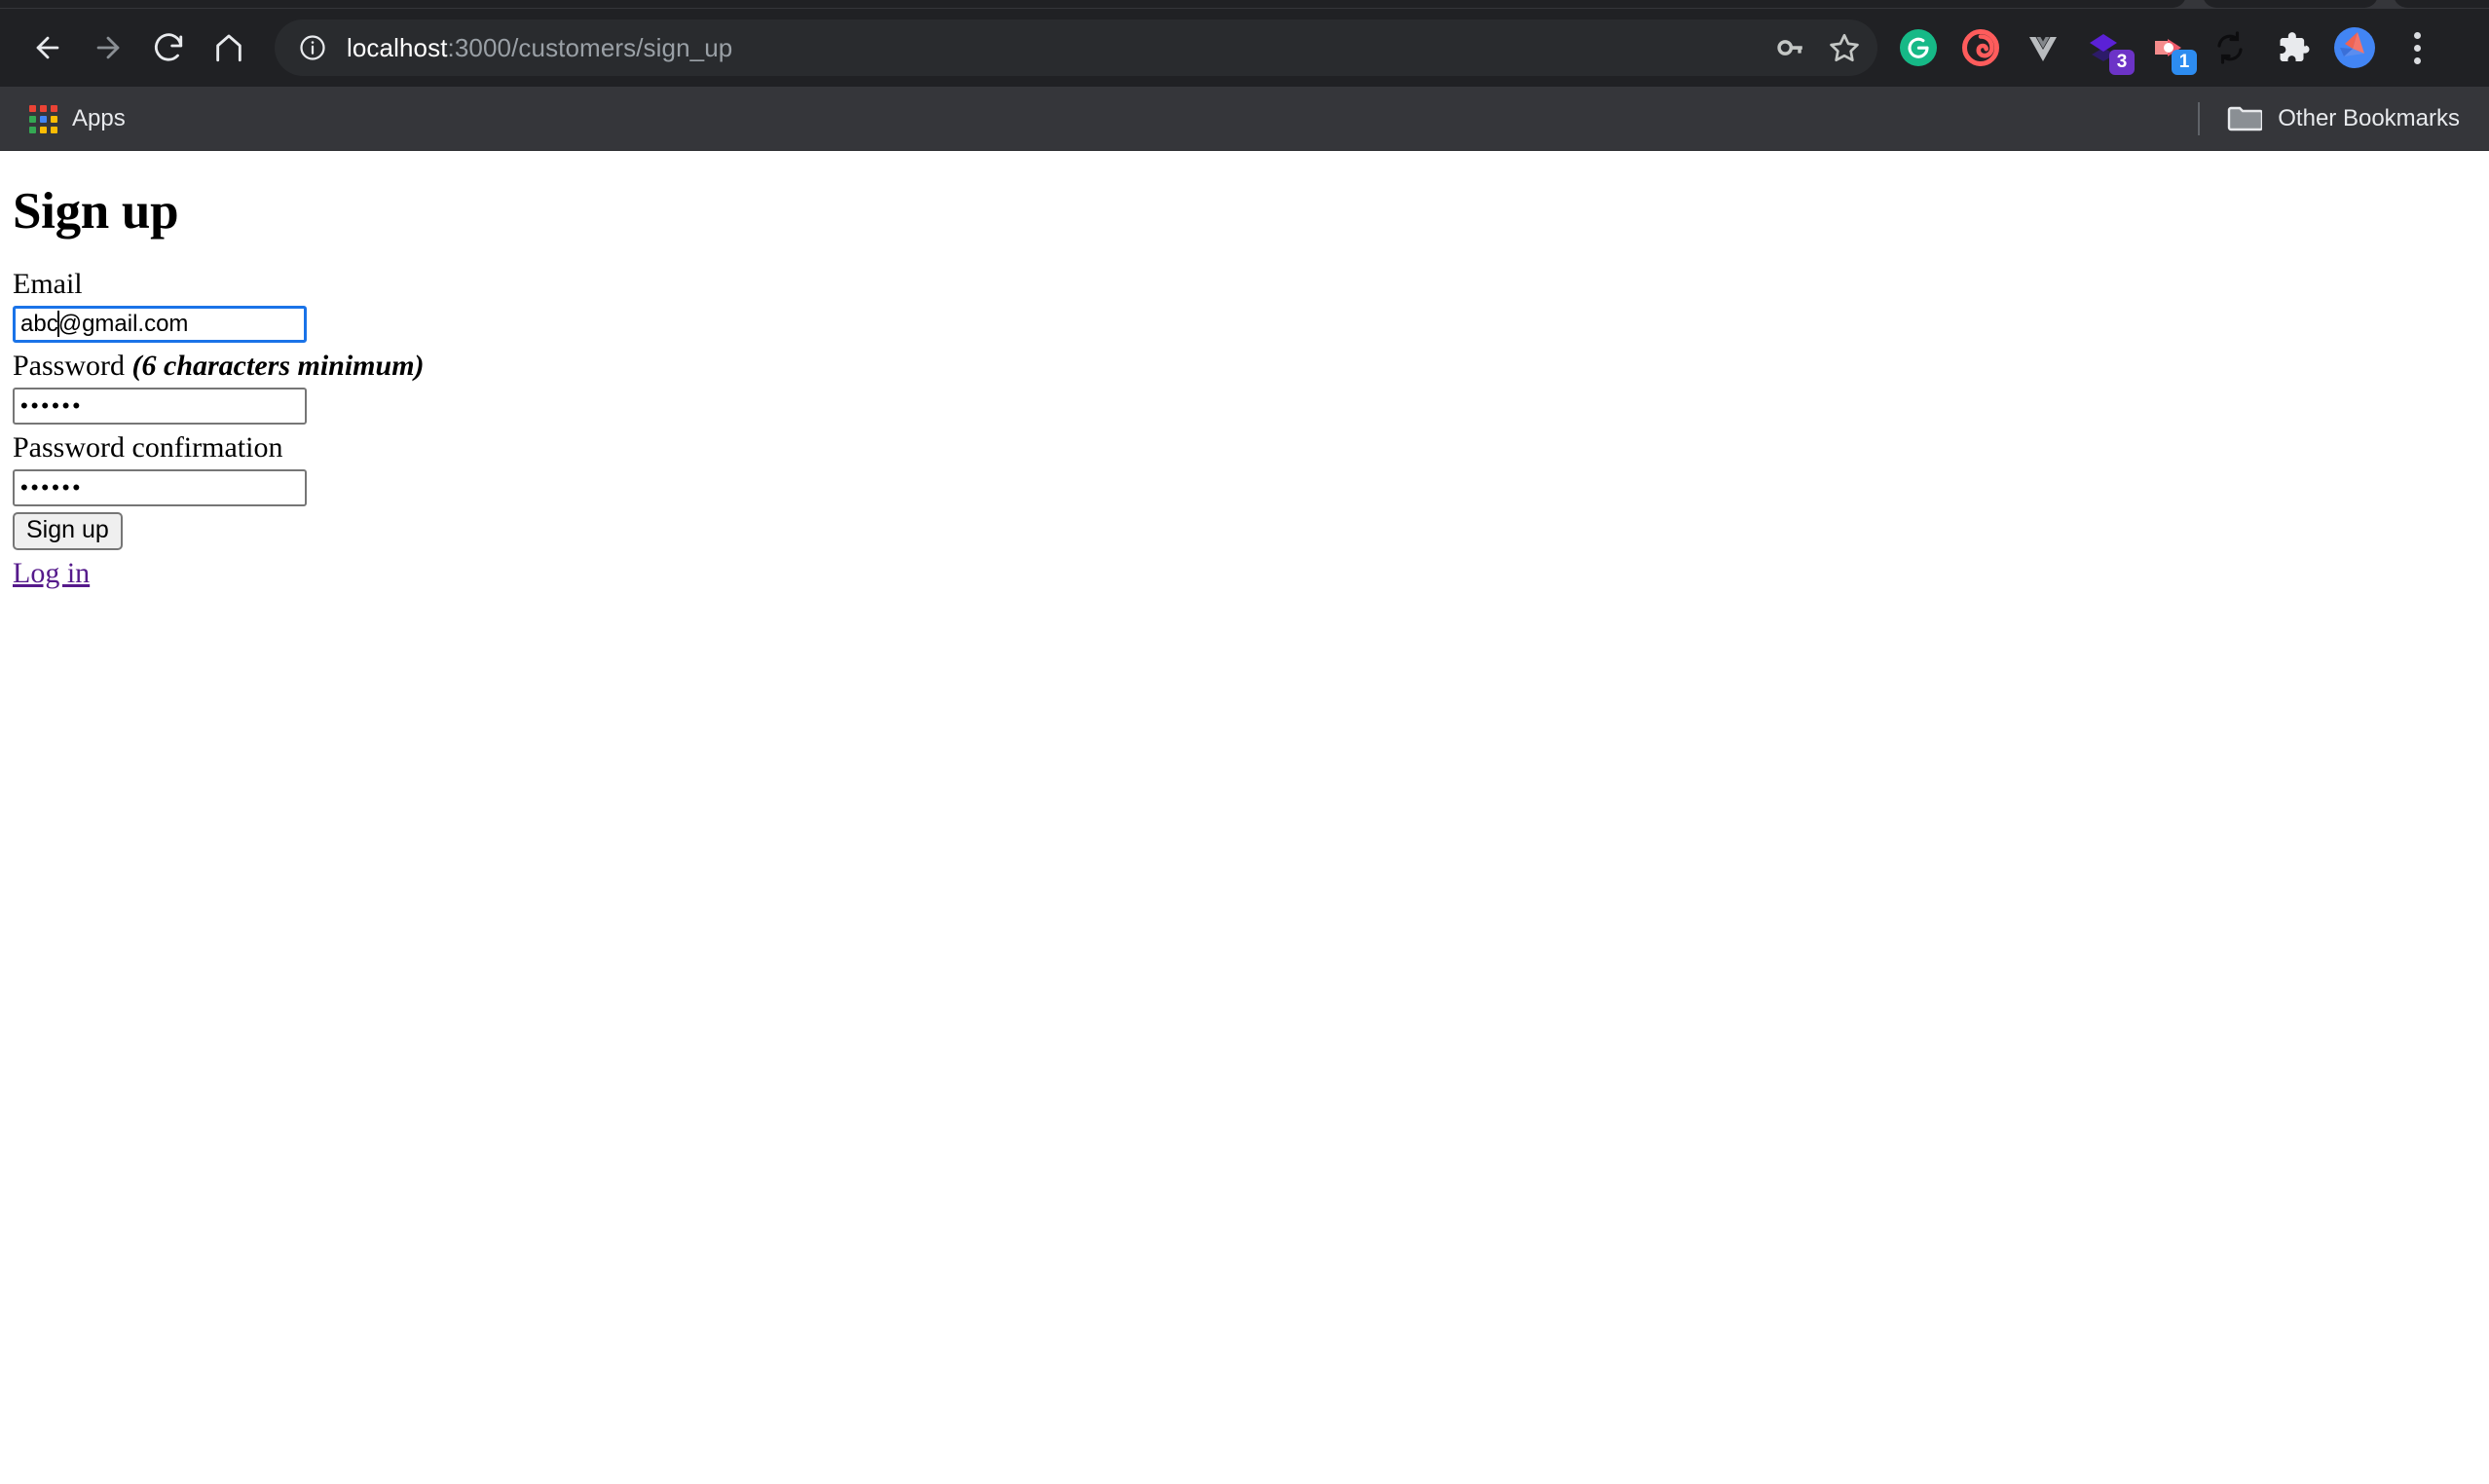 The image size is (2489, 1484). Describe the element at coordinates (52, 487) in the screenshot. I see `password-confirmation-masked-value: ••••••` at that location.